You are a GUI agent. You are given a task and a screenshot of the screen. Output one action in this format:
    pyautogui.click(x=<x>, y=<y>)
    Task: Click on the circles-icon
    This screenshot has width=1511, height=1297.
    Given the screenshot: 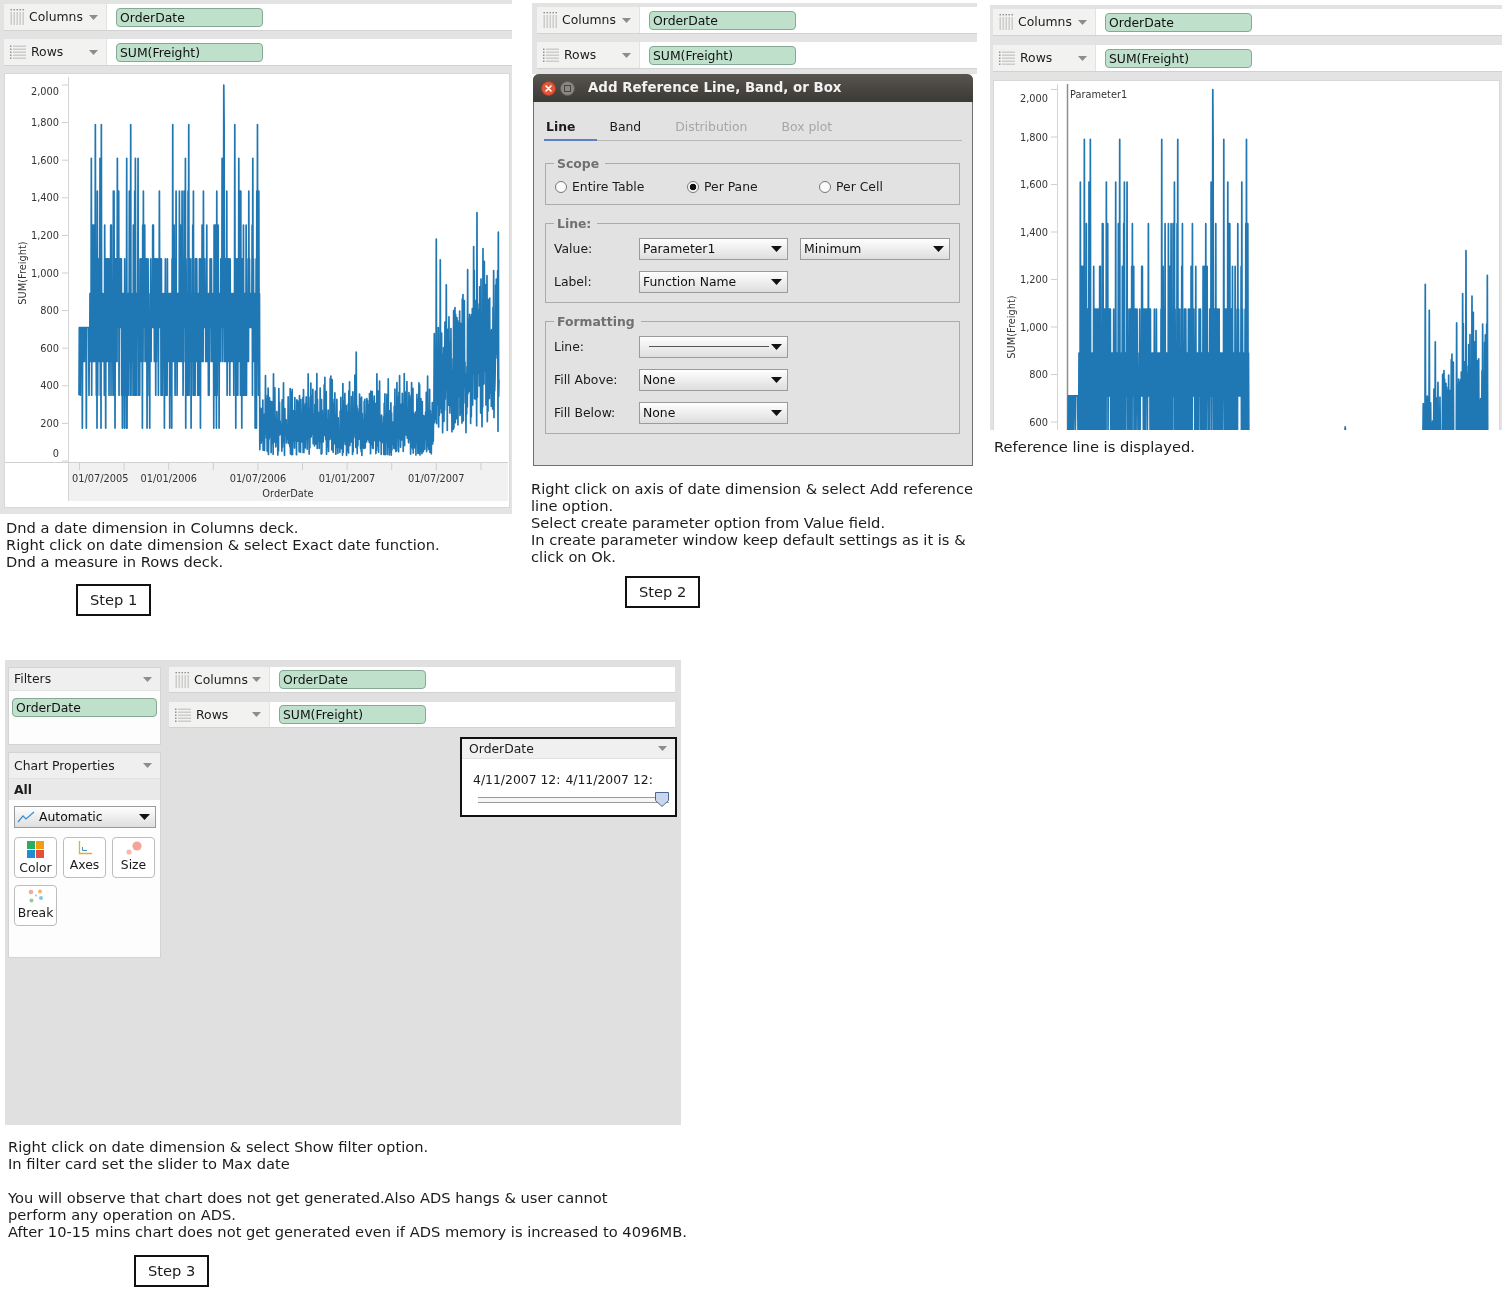 What is the action you would take?
    pyautogui.click(x=133, y=848)
    